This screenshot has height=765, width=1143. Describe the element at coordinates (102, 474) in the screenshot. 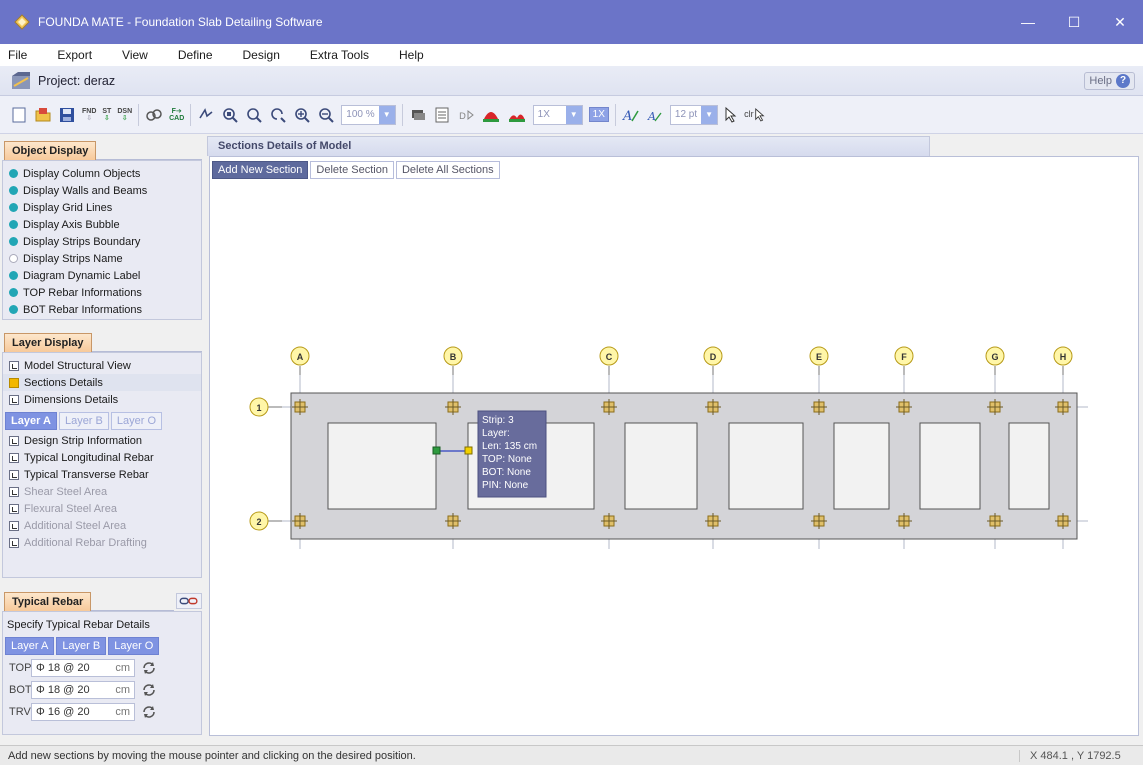

I see `layer-item-typical-transverse-rebar: Typical Transverse Rebar` at that location.